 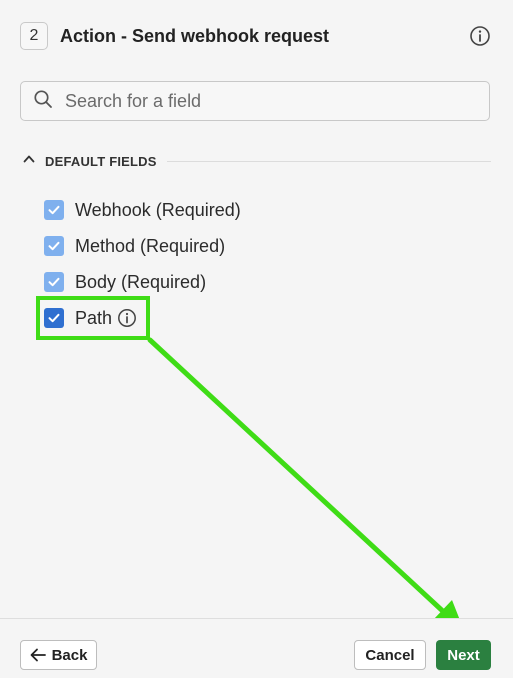 I want to click on field-label: Method (Required), so click(x=150, y=245).